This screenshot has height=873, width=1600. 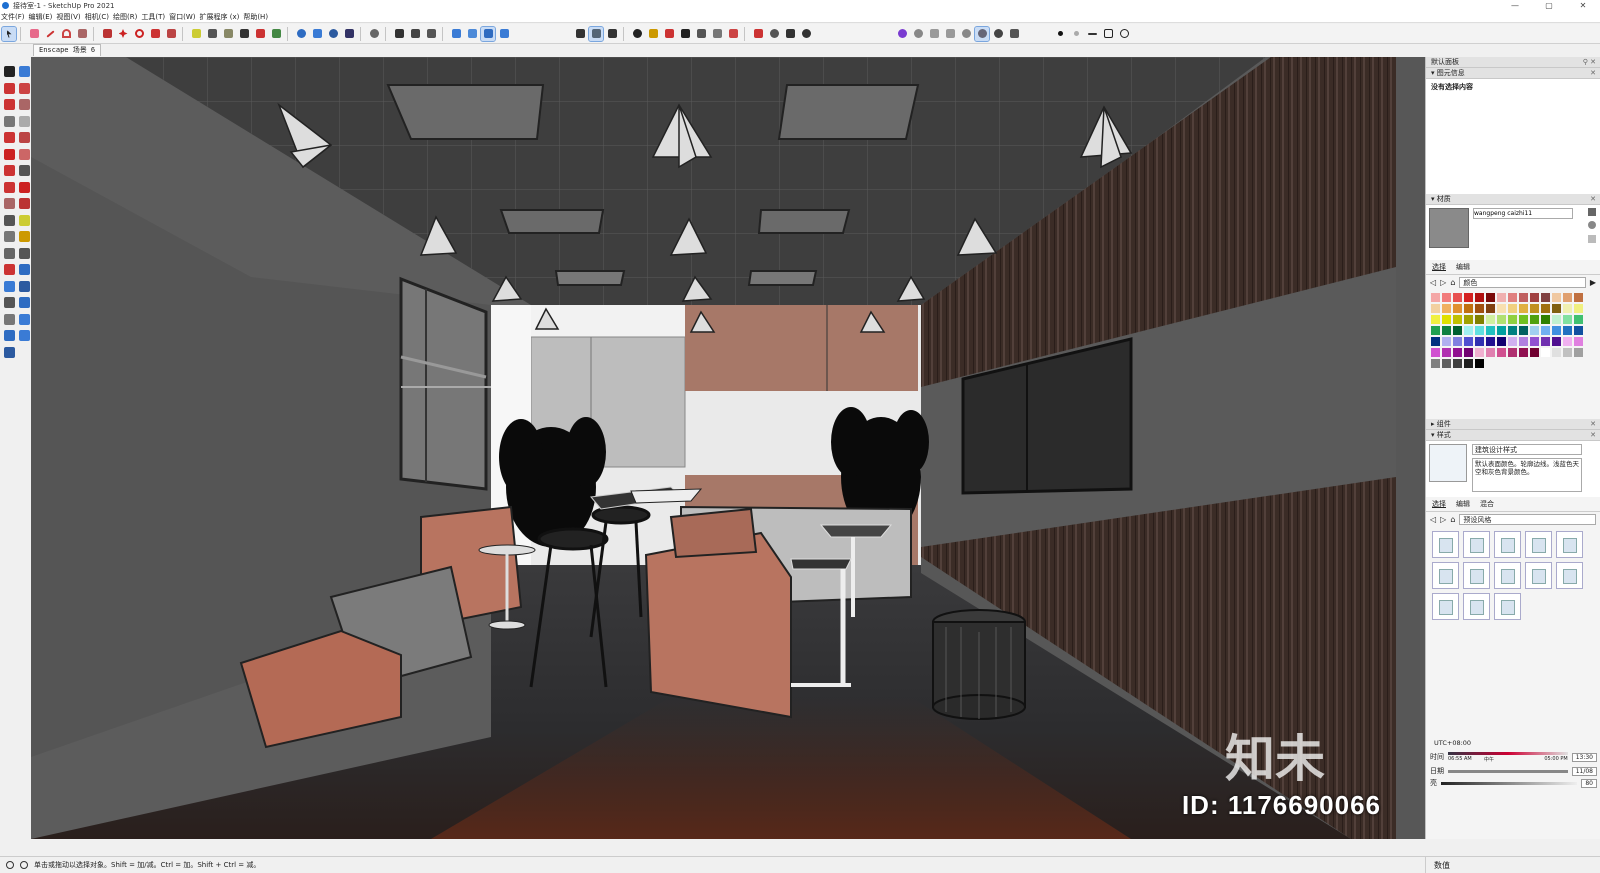 What do you see at coordinates (9, 220) in the screenshot?
I see `tape-icon` at bounding box center [9, 220].